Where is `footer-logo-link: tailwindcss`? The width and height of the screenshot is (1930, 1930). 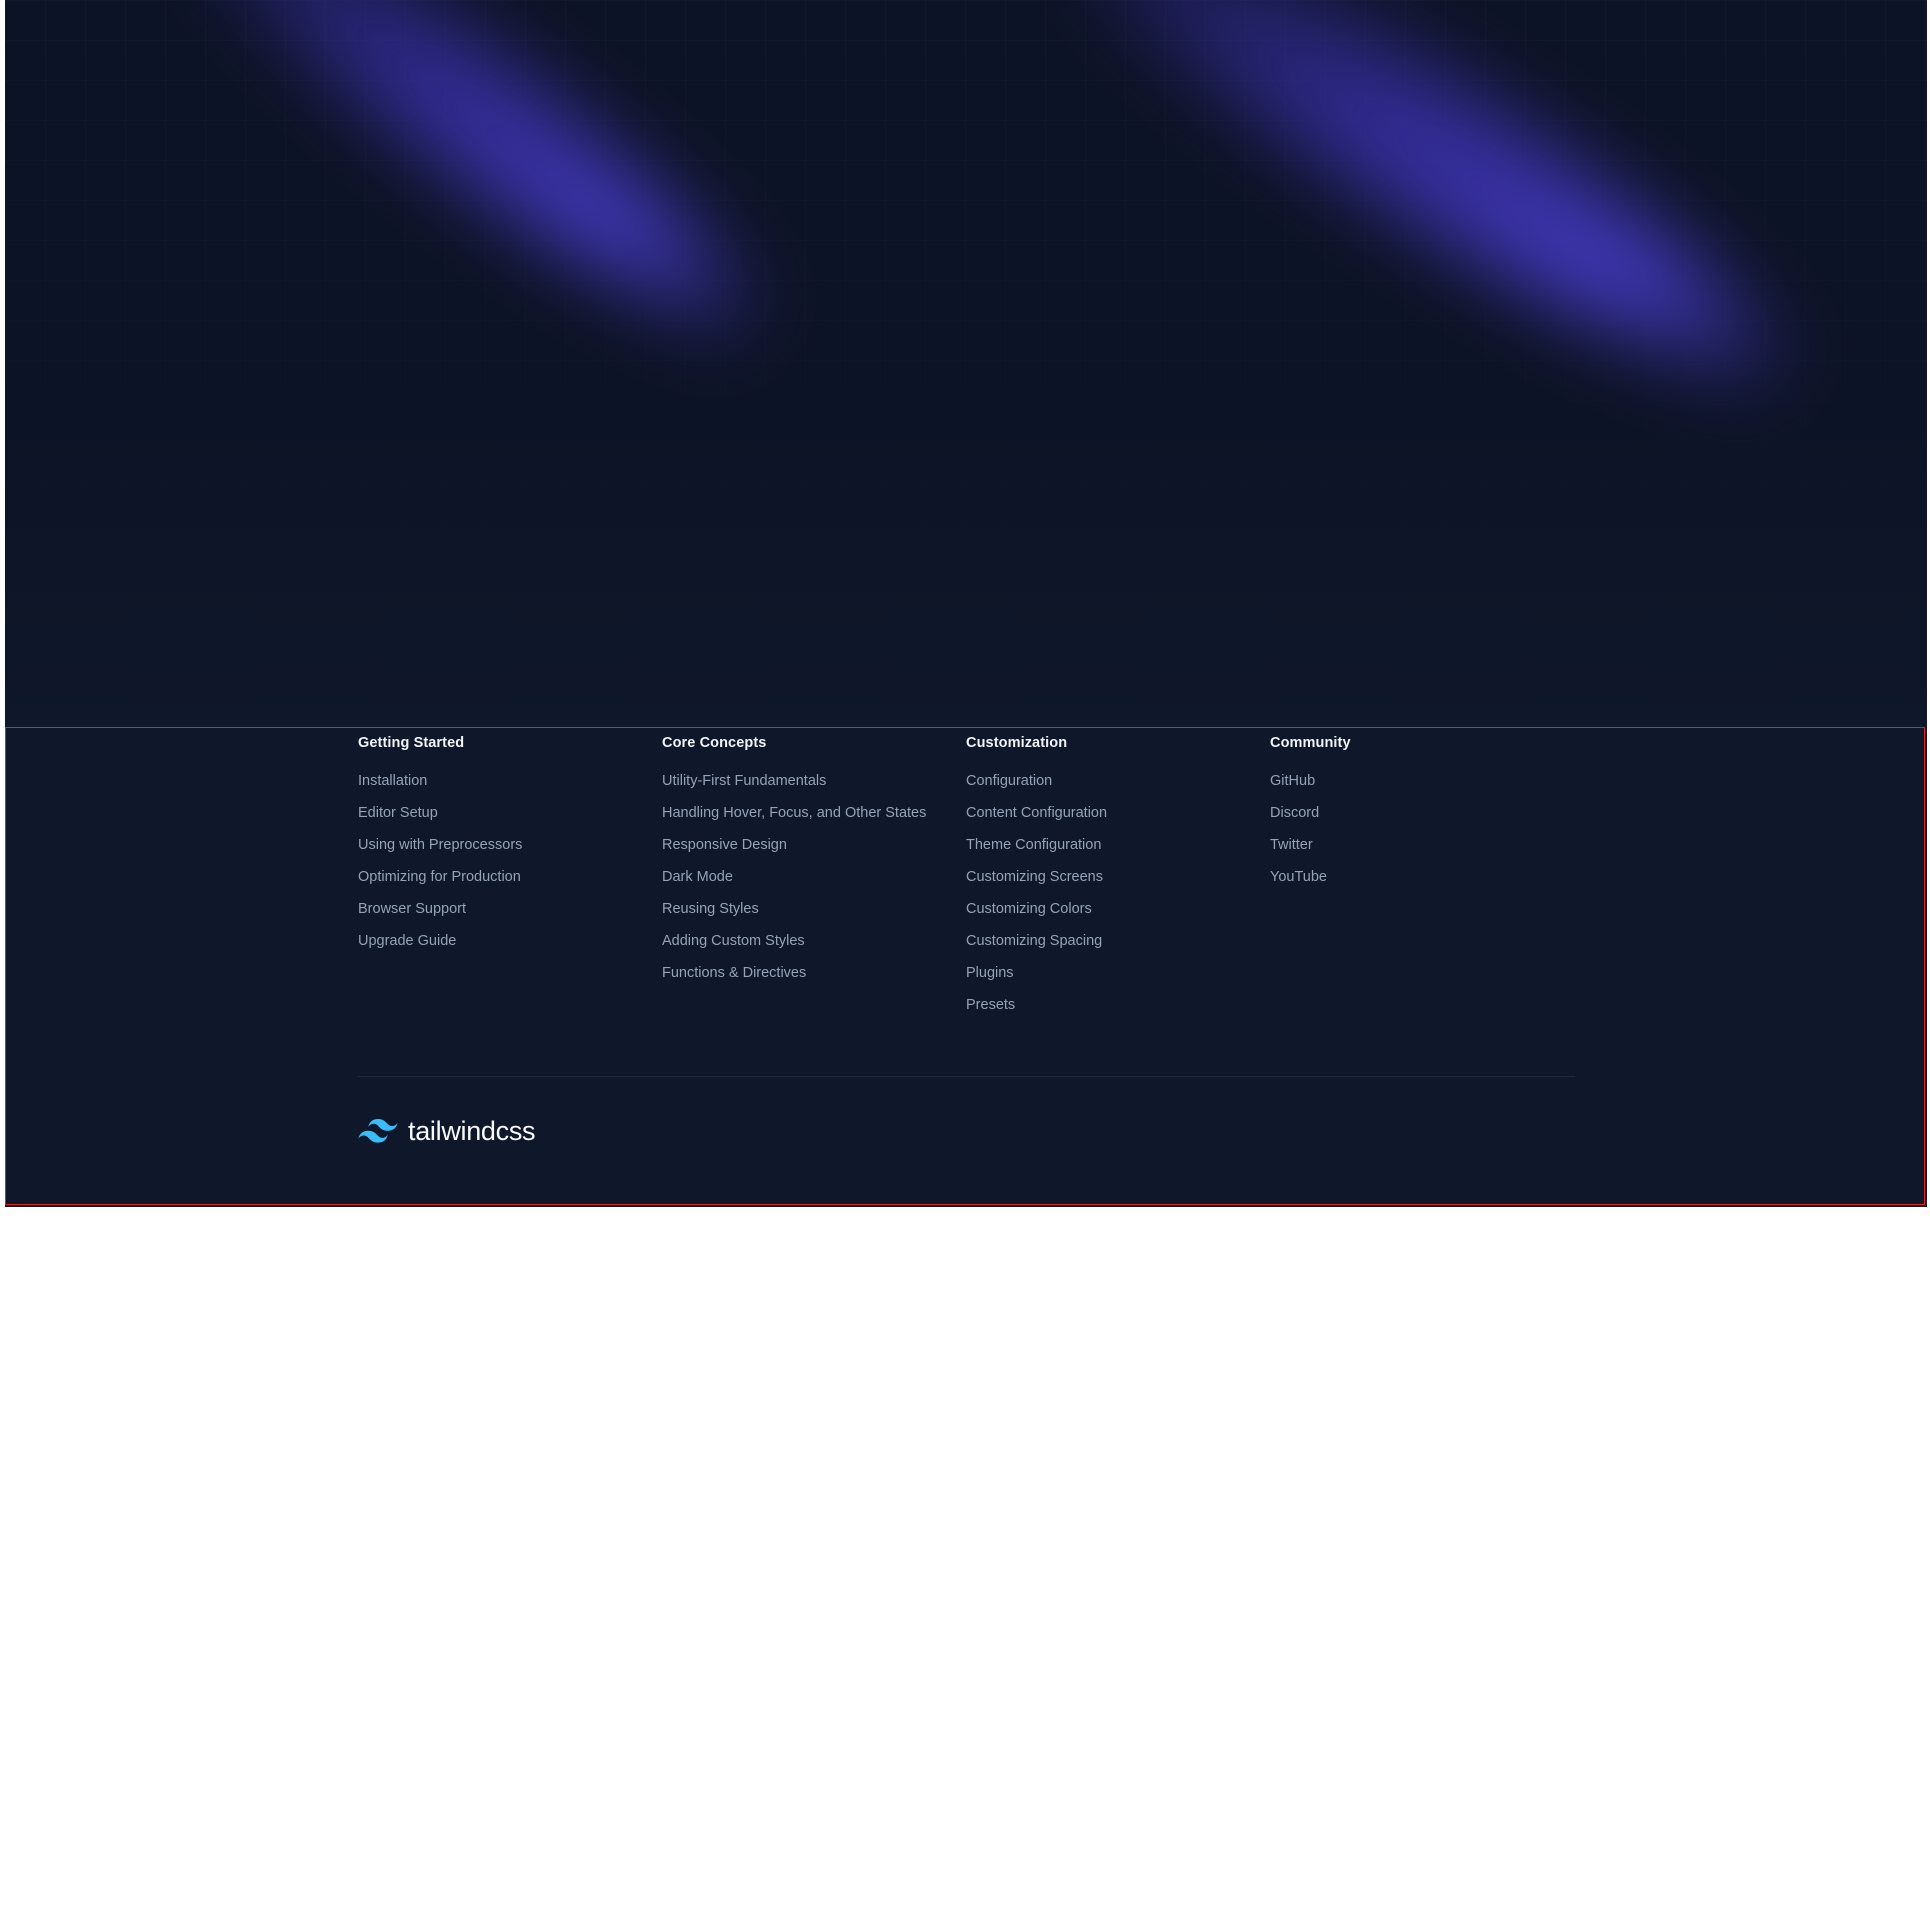
footer-logo-link: tailwindcss is located at coordinates (447, 1131).